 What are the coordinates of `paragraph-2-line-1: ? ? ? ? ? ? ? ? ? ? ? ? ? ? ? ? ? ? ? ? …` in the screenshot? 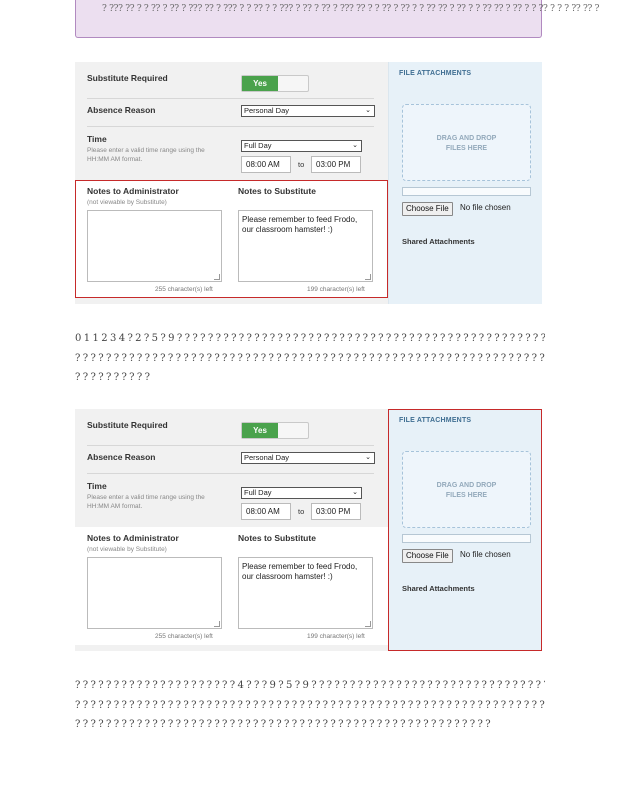 It's located at (310, 685).